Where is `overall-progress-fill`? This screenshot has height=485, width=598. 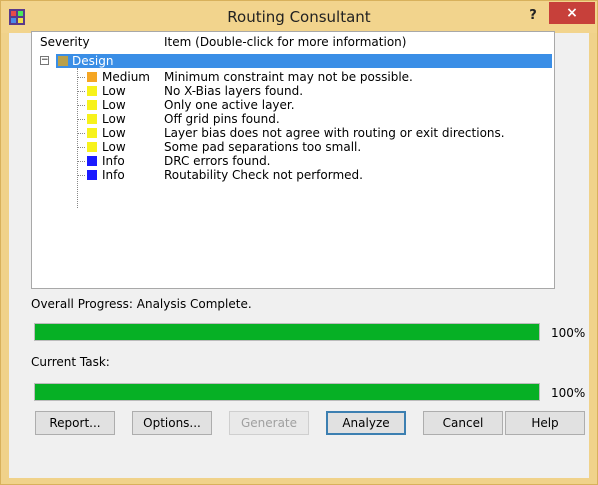 overall-progress-fill is located at coordinates (287, 332).